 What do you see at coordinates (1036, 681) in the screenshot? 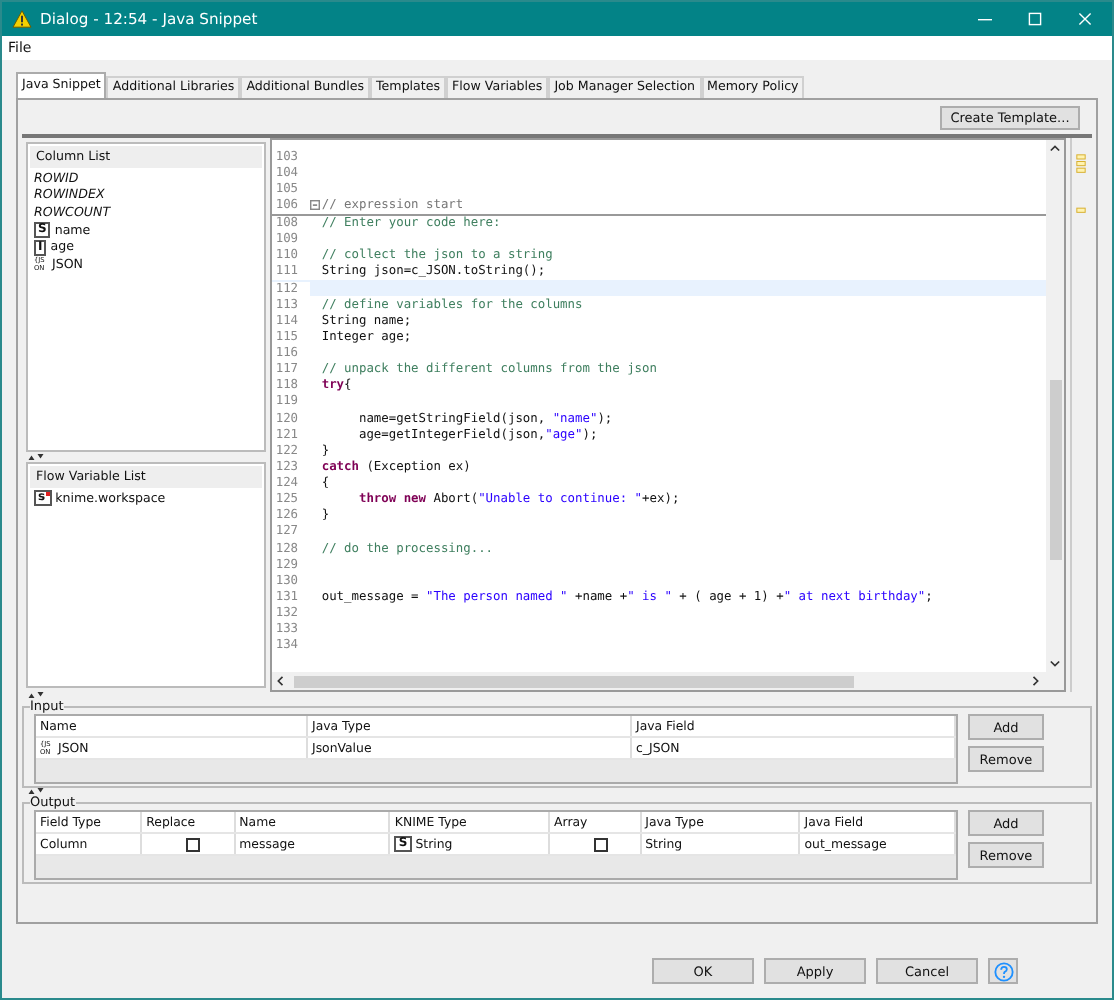
I see `scroll-right-icon` at bounding box center [1036, 681].